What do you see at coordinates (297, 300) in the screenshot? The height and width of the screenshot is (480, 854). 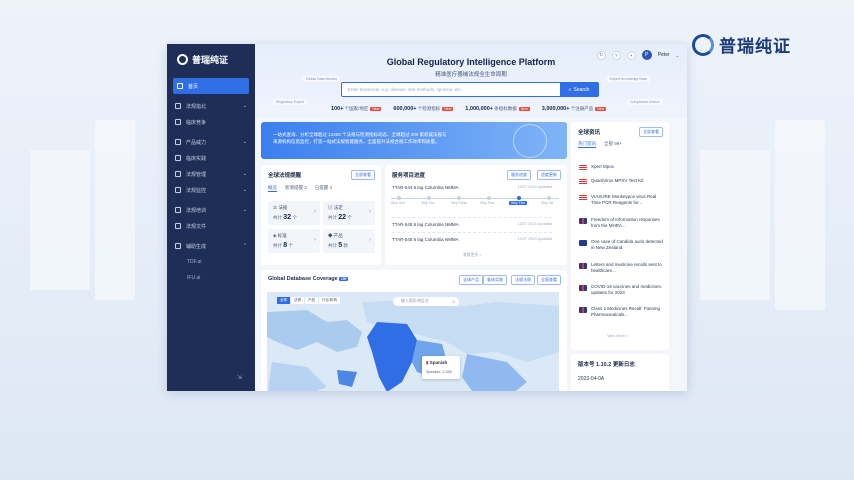 I see `map-tab: 法规` at bounding box center [297, 300].